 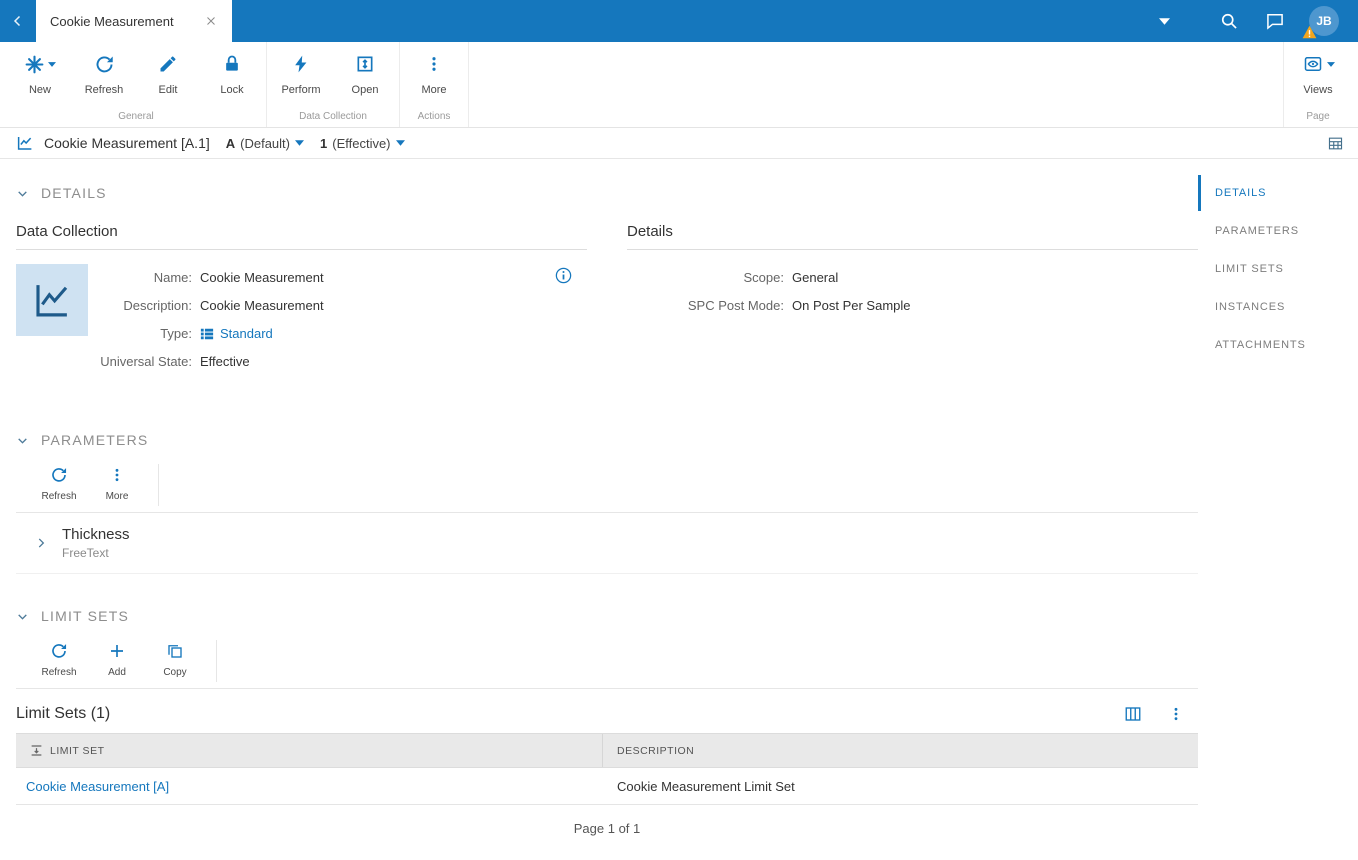 I want to click on column-header-label: DESCRIPTION, so click(x=656, y=750).